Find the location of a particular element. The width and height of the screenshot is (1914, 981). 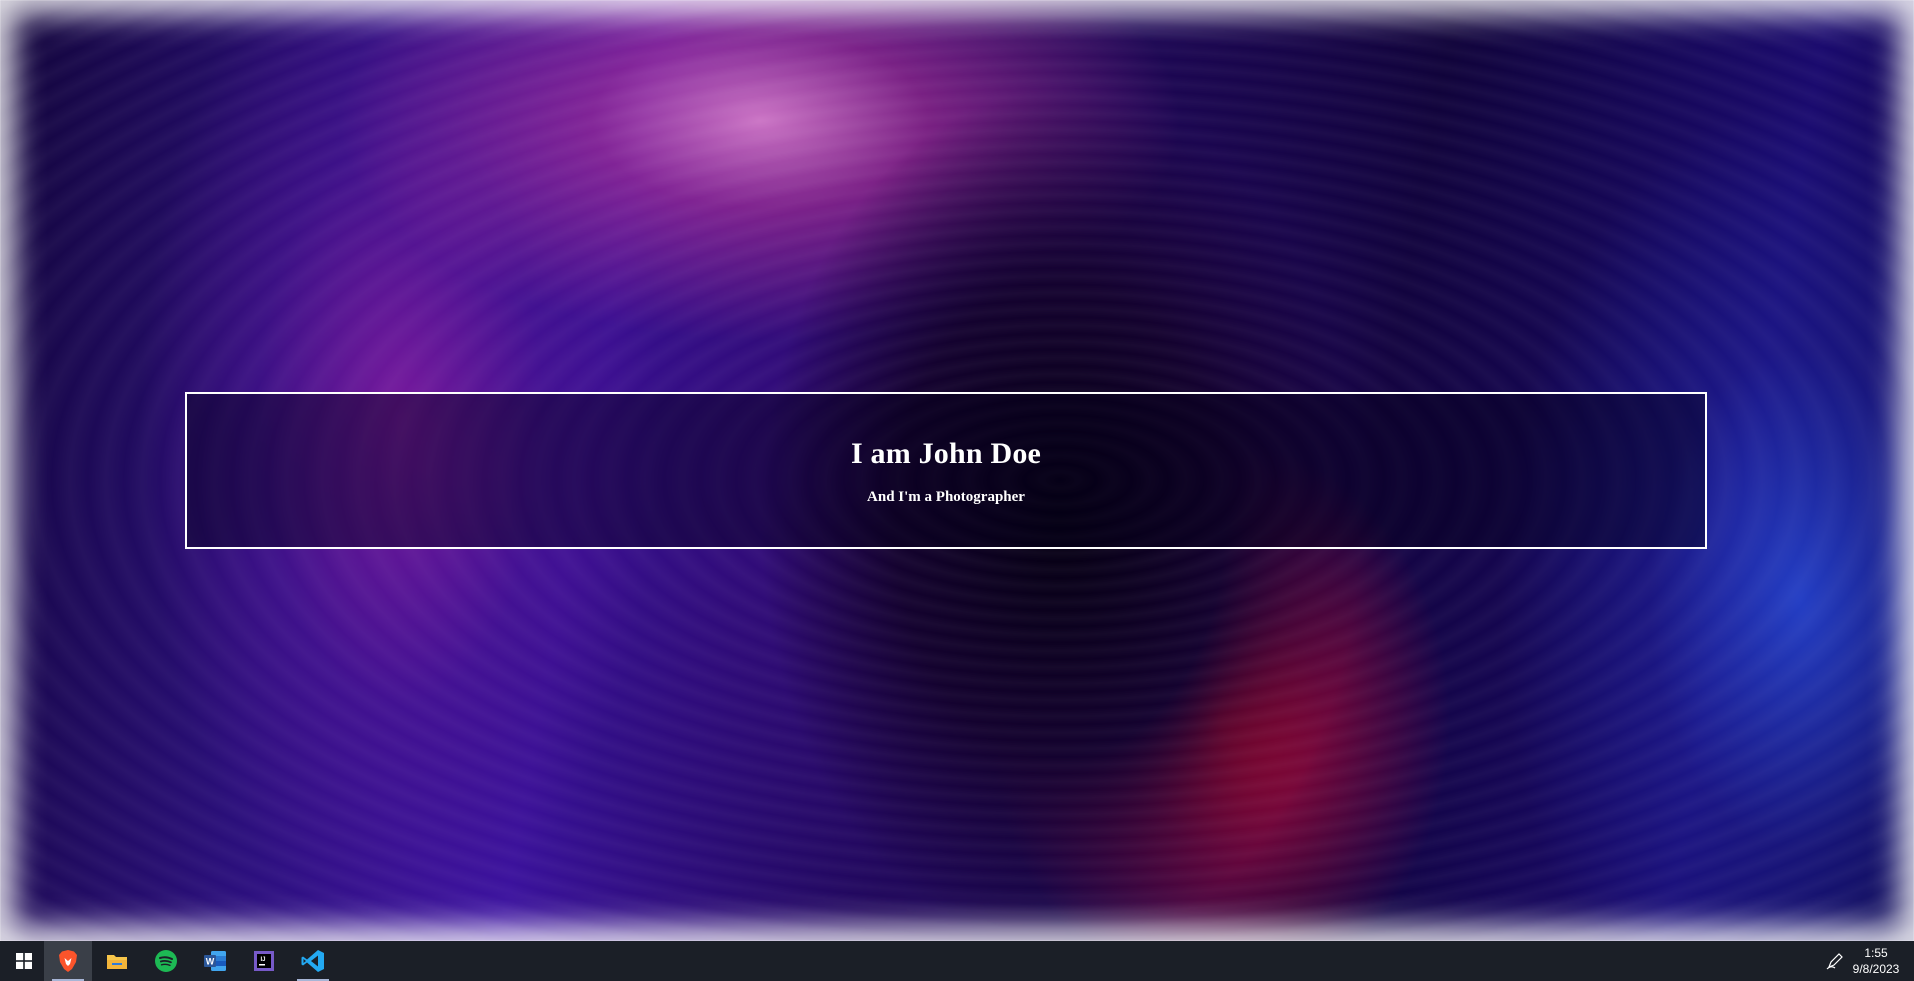

taskbar-intellij-button: IJ is located at coordinates (264, 961).